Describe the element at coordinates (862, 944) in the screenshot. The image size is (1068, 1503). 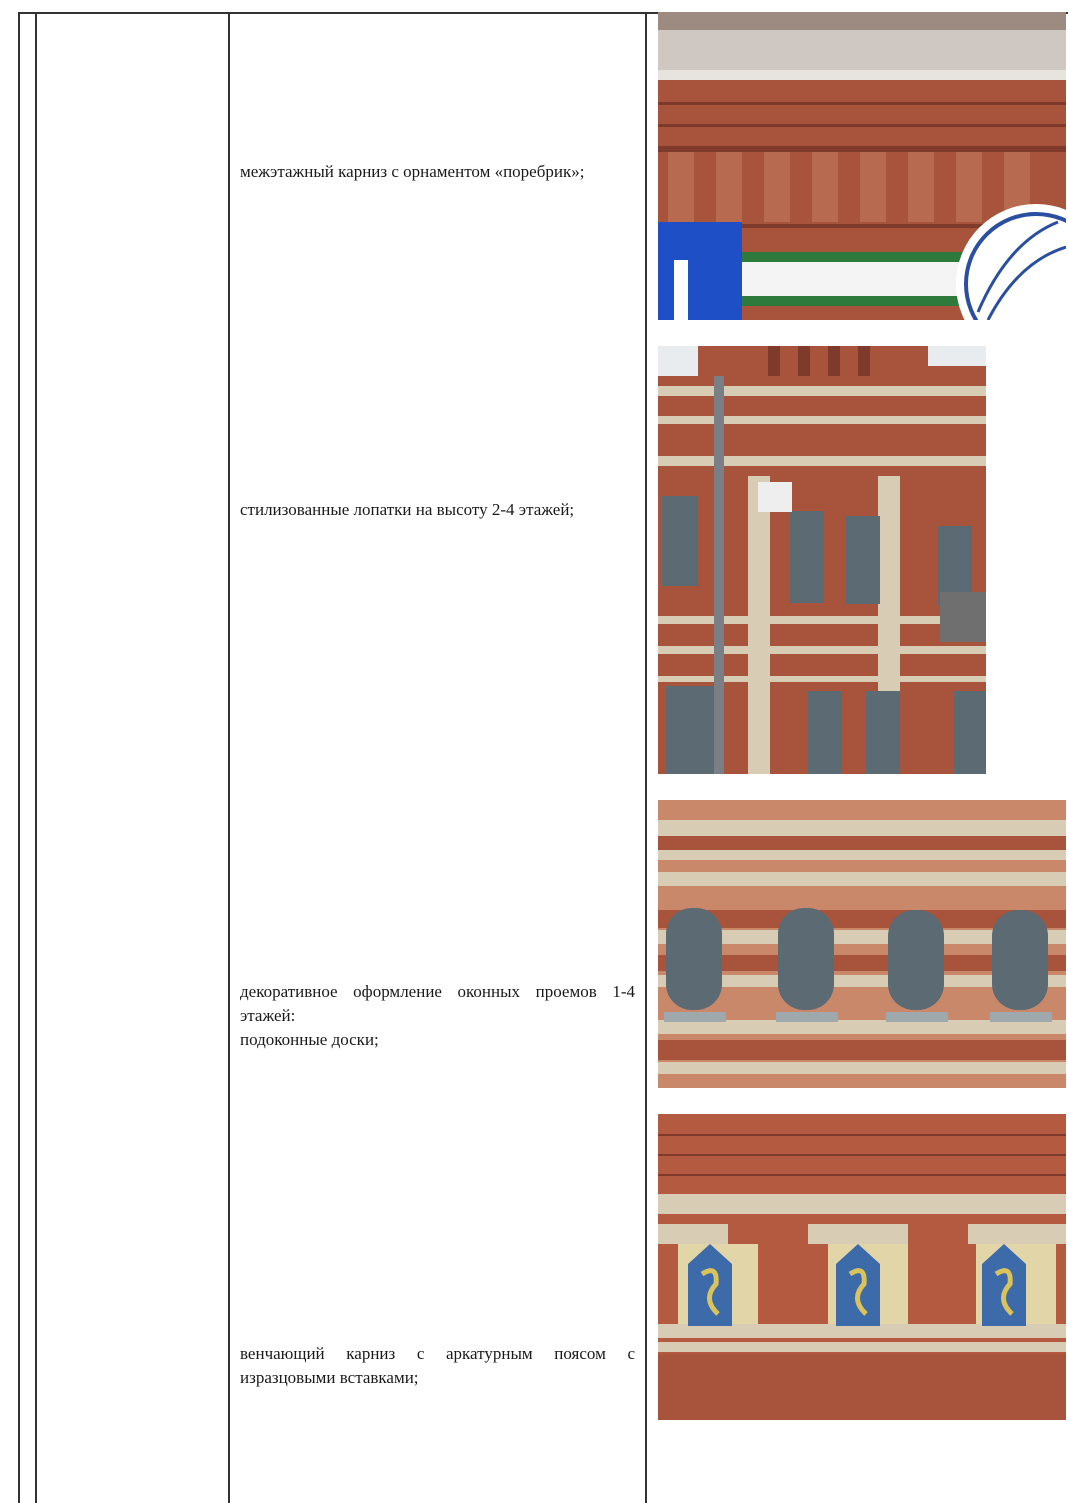
I see `window-decoration-photo` at that location.